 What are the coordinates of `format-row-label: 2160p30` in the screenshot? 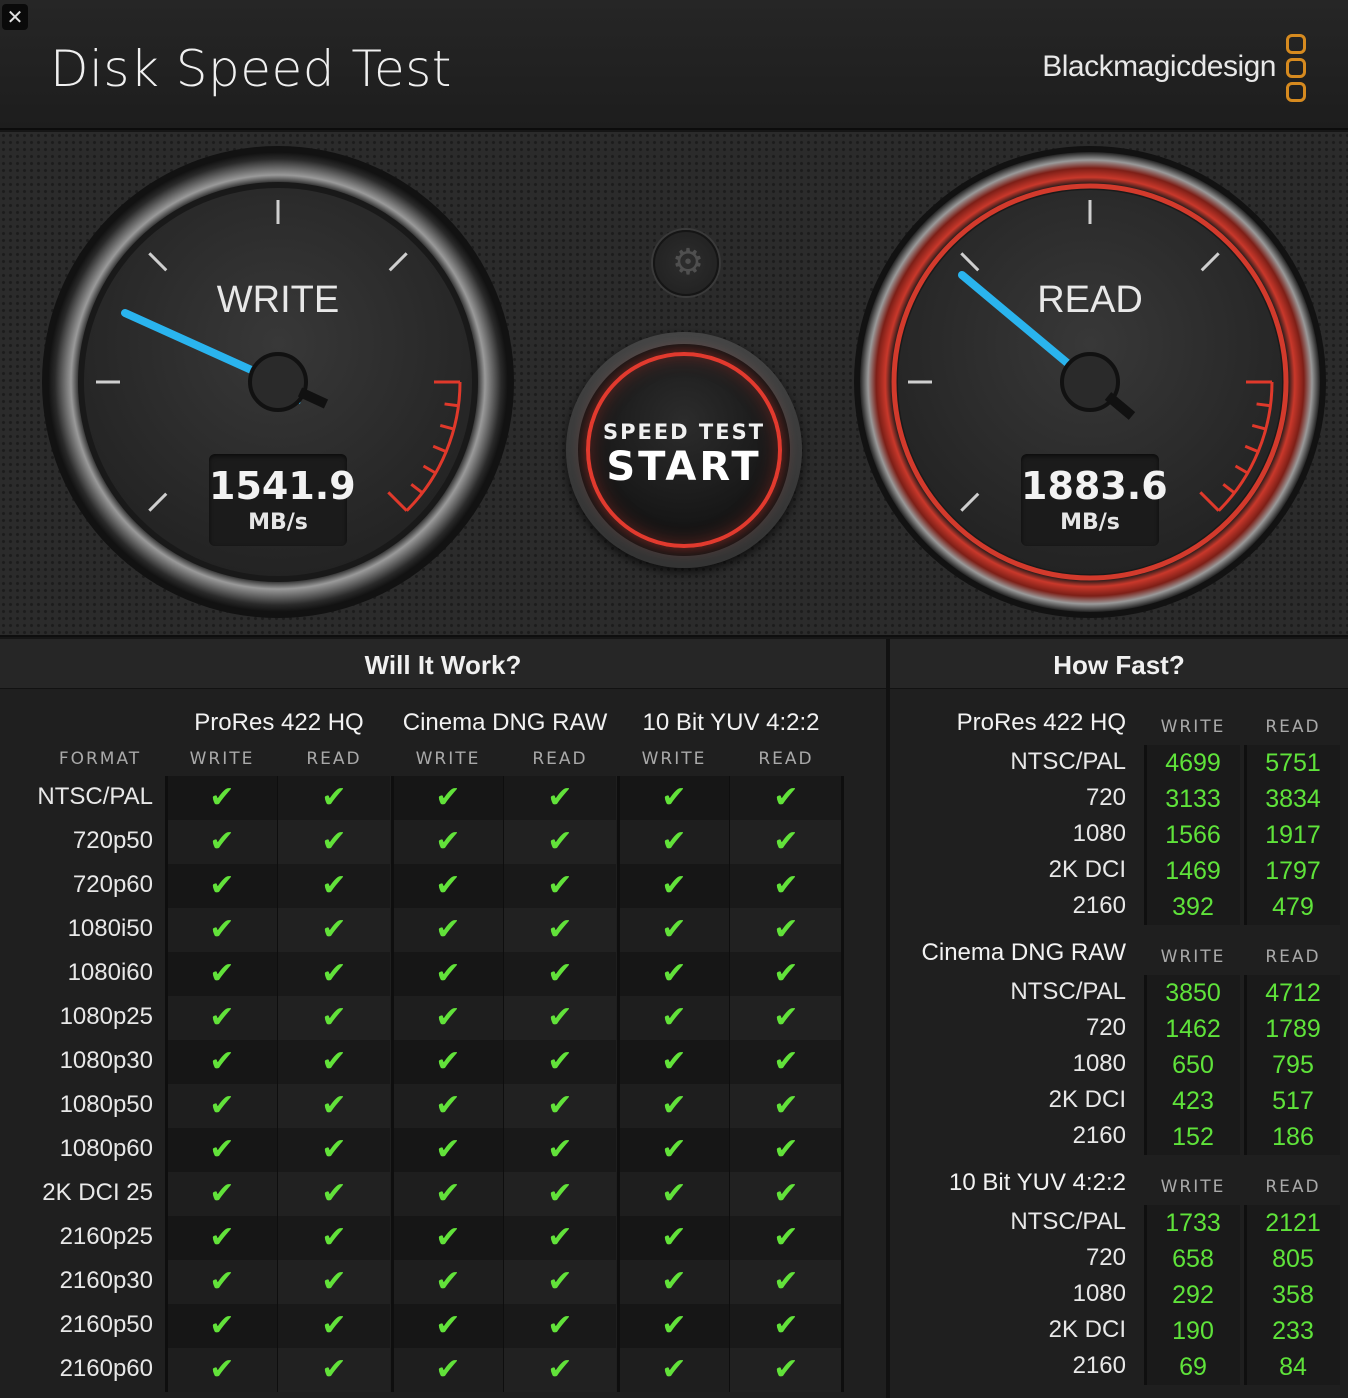 It's located at (106, 1280).